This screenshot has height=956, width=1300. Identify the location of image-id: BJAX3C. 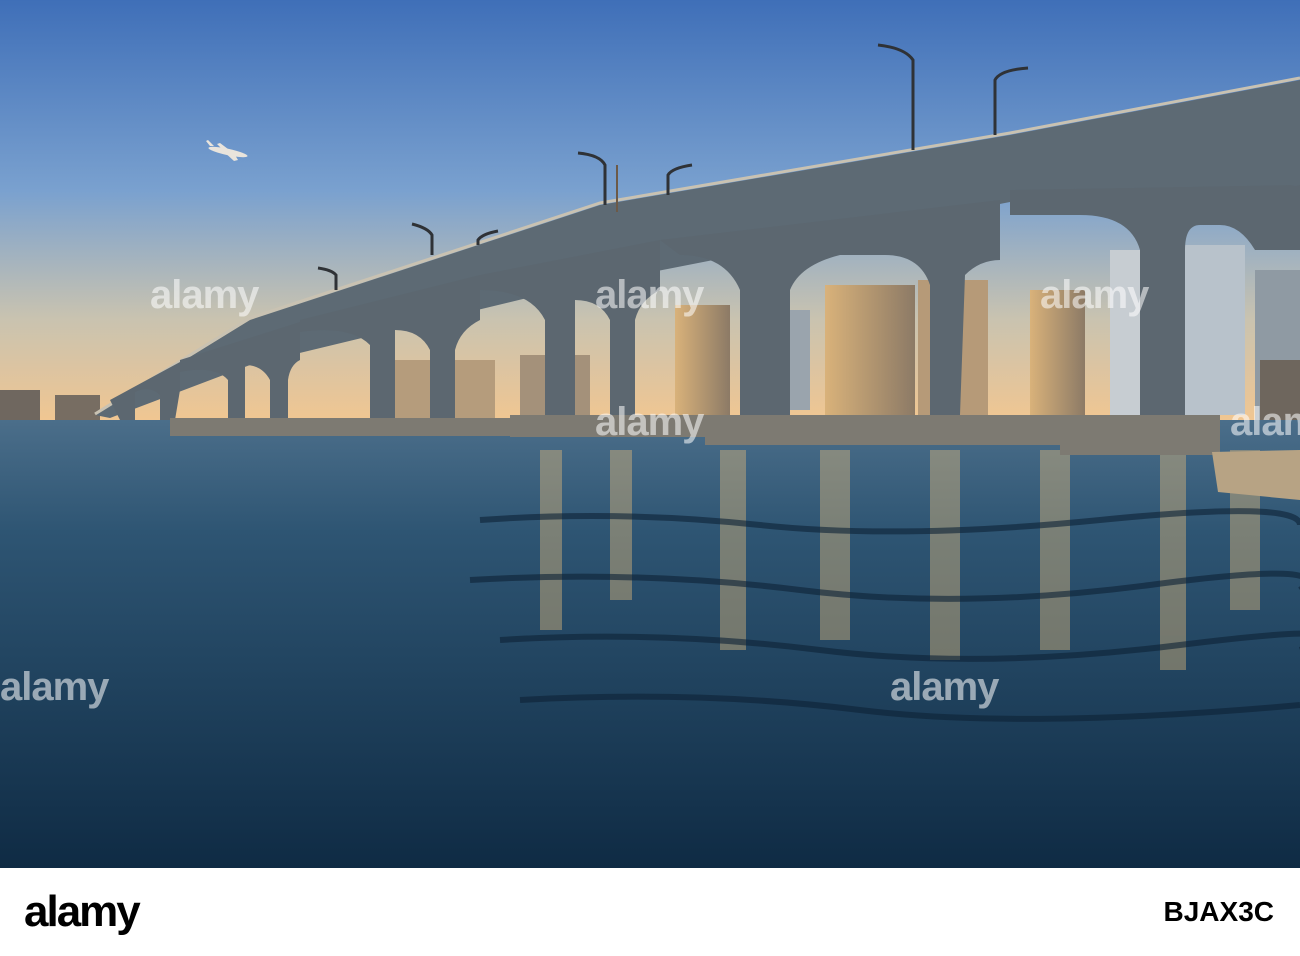
(1218, 911).